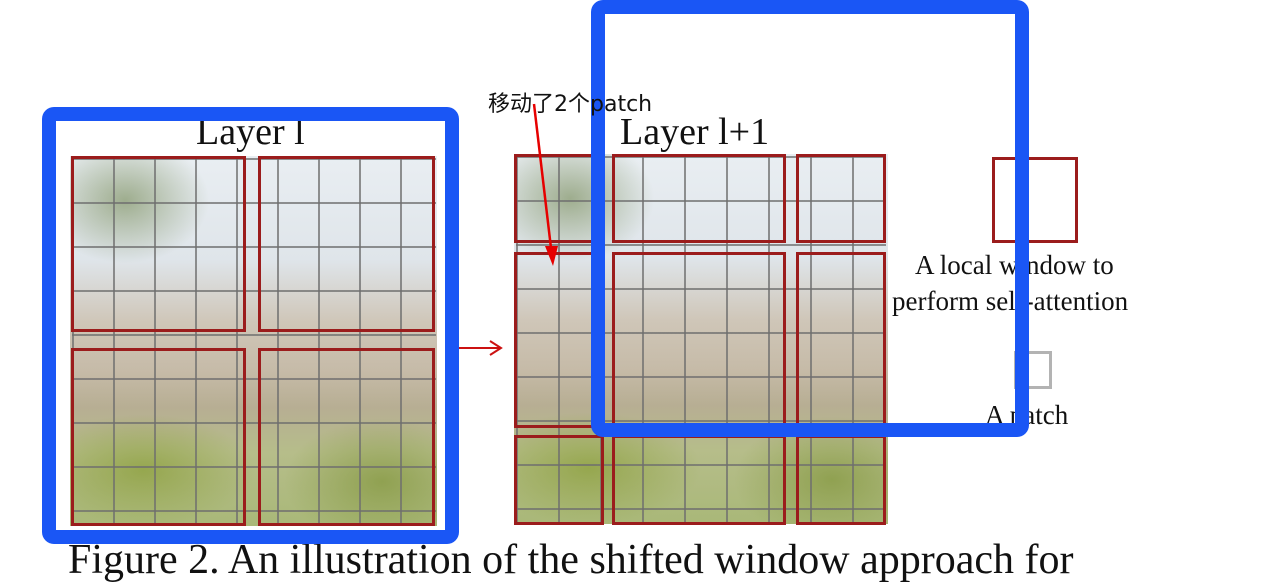 This screenshot has width=1279, height=584. I want to click on pointer-arrow-icon, so click(545, 184).